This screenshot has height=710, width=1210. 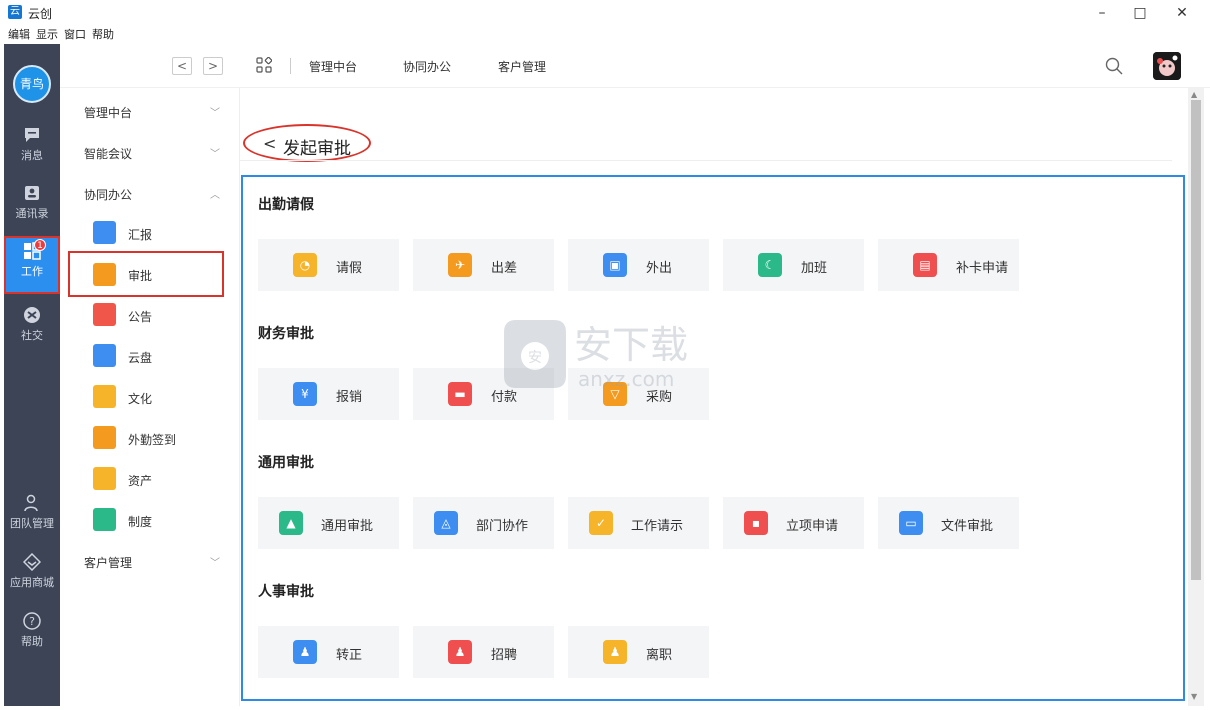 What do you see at coordinates (460, 652) in the screenshot?
I see `person-icon: ♟` at bounding box center [460, 652].